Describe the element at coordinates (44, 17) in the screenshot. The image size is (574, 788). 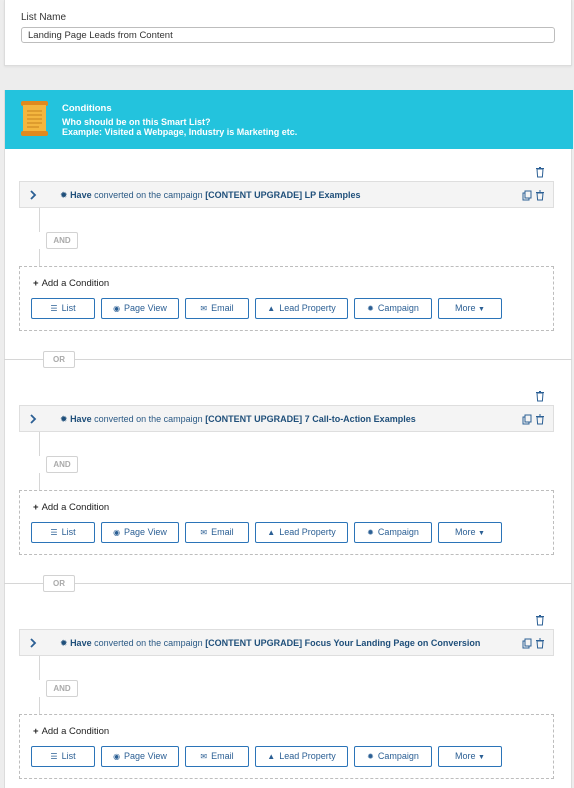
I see `list-name-label: List Name` at that location.